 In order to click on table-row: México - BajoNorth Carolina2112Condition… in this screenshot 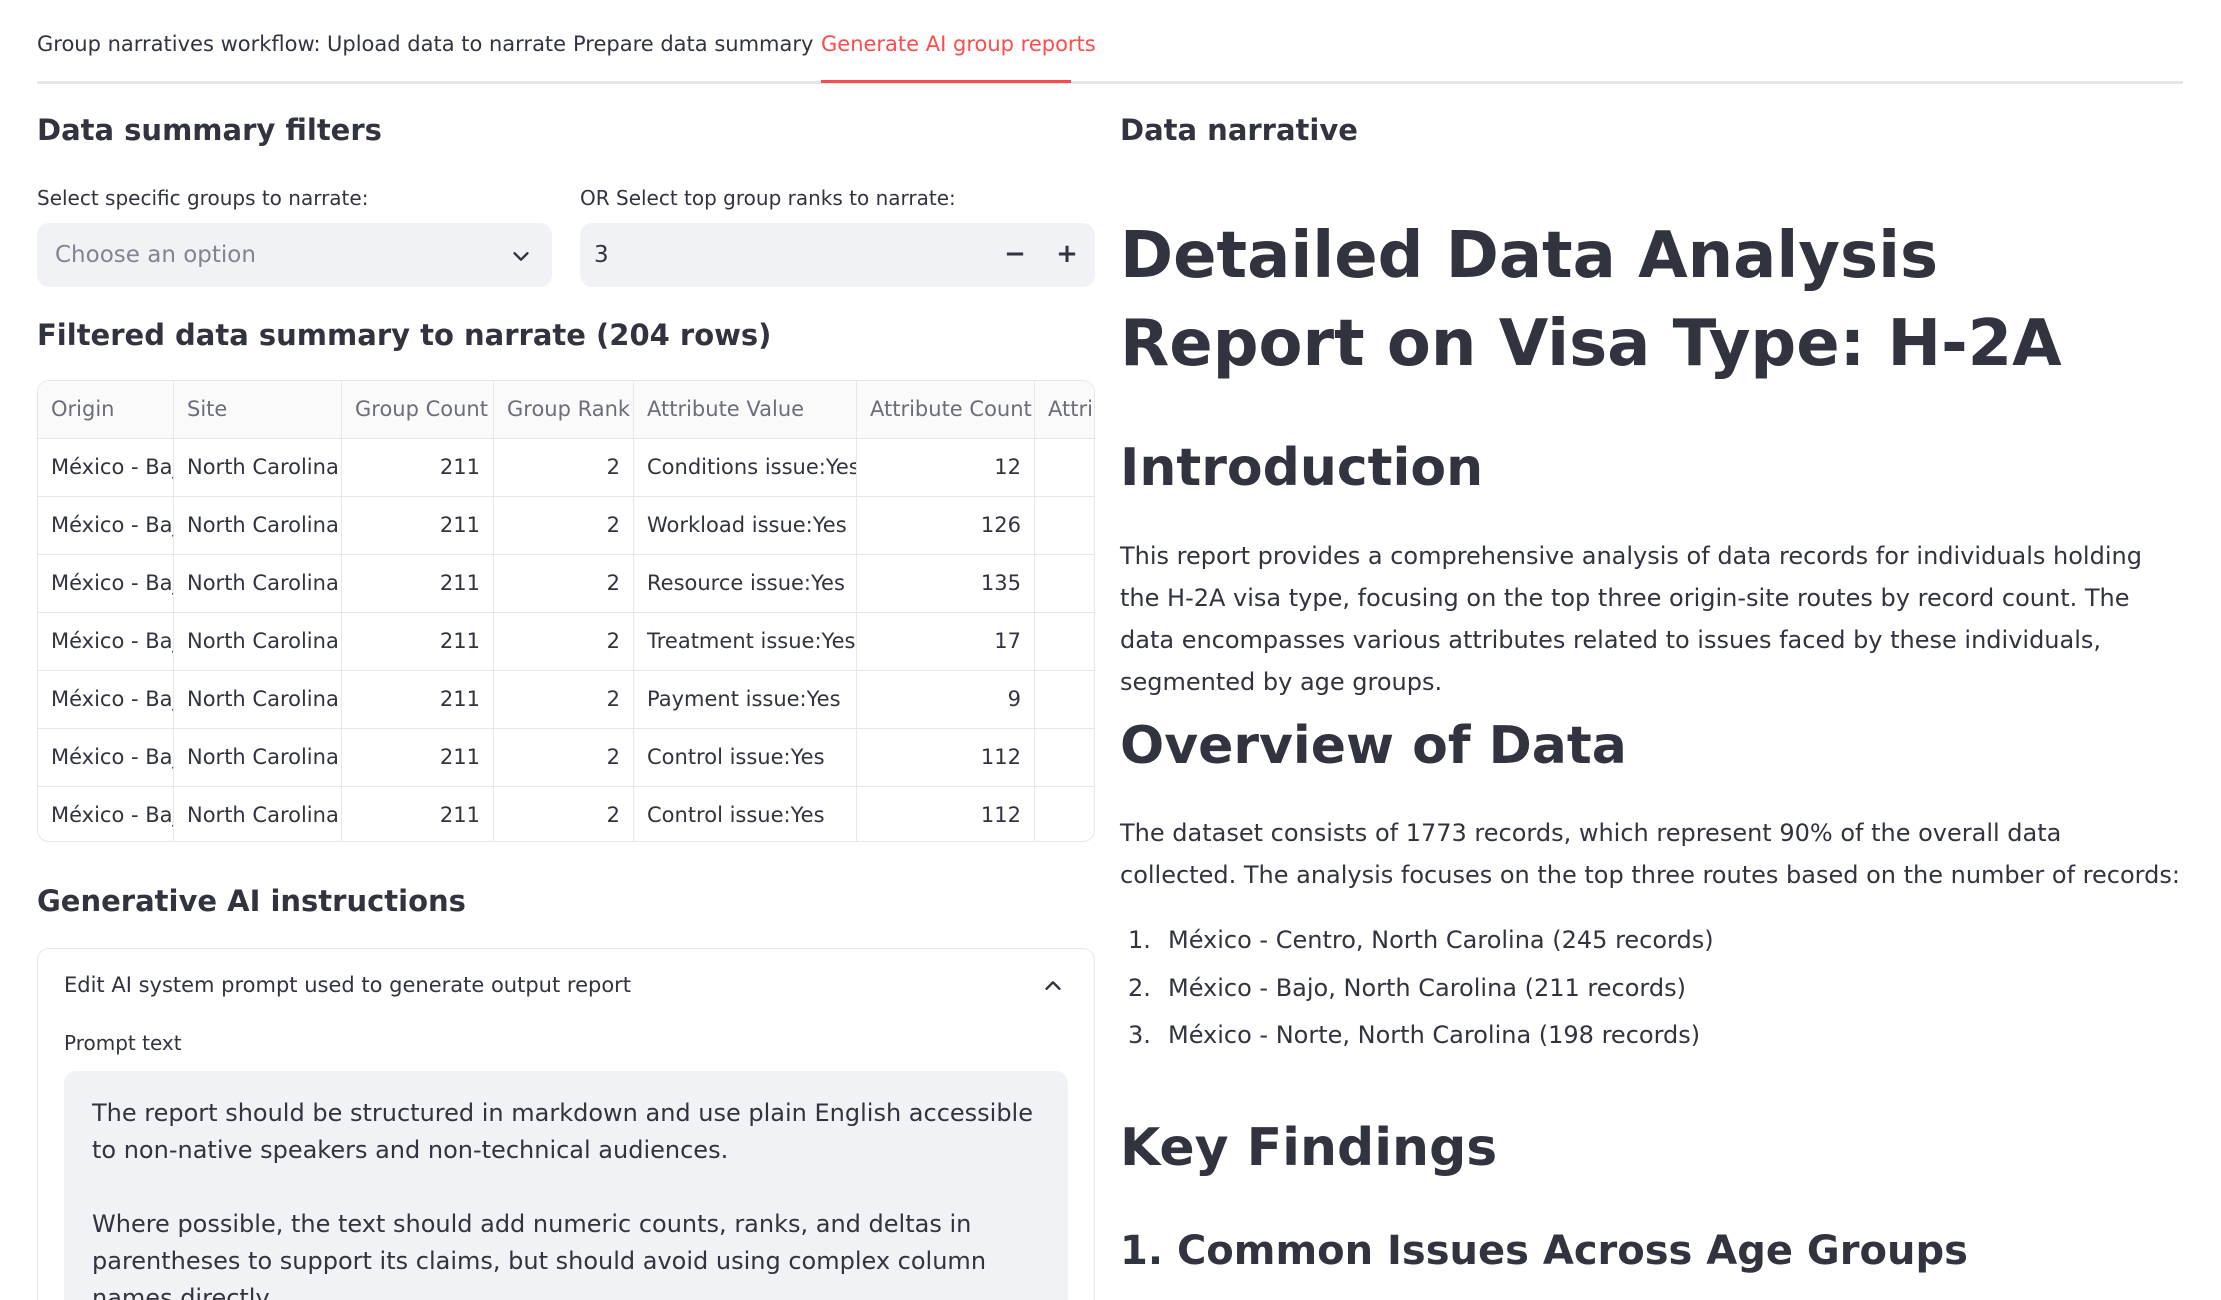, I will do `click(566, 468)`.